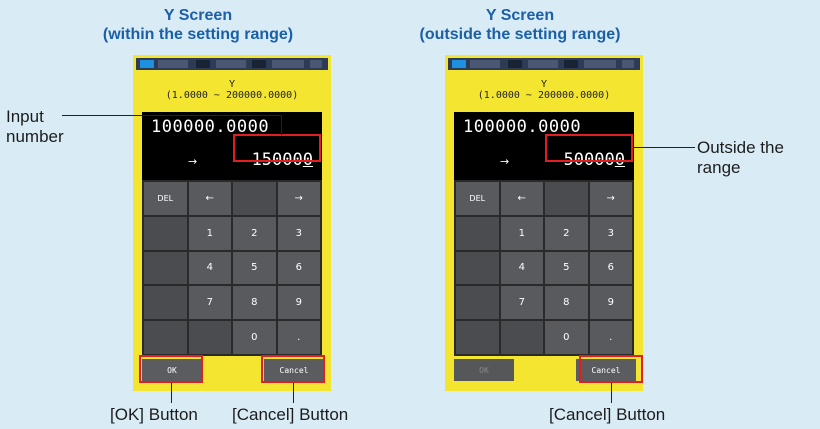  I want to click on callout-line: range, so click(719, 167).